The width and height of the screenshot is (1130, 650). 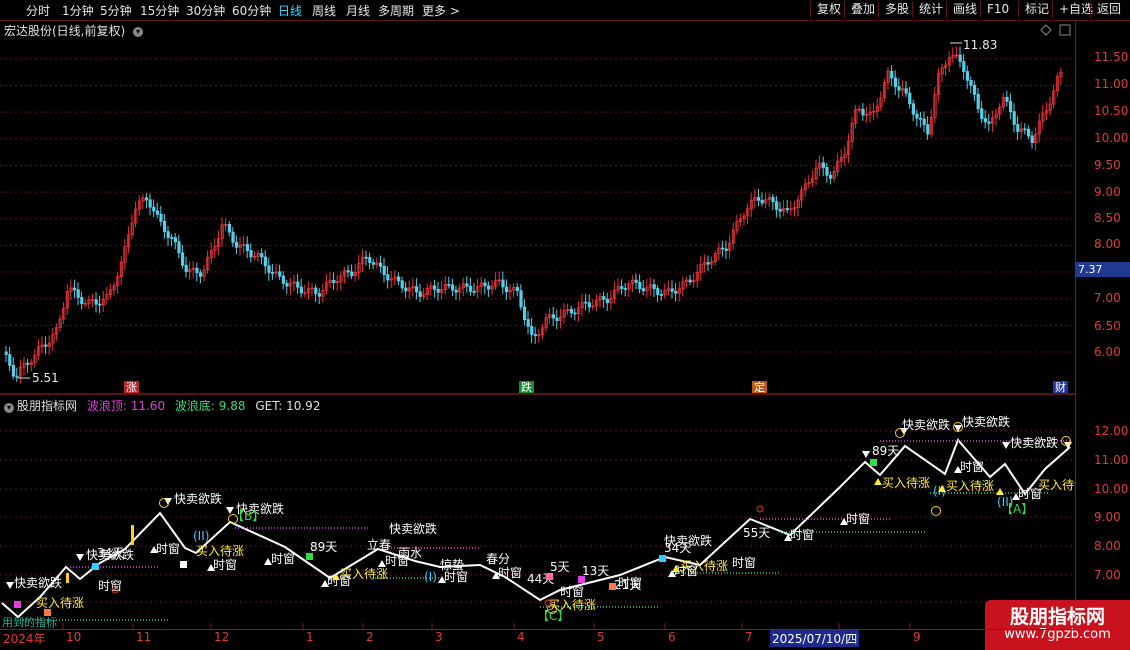 I want to click on period-2: 5分钟, so click(x=116, y=10).